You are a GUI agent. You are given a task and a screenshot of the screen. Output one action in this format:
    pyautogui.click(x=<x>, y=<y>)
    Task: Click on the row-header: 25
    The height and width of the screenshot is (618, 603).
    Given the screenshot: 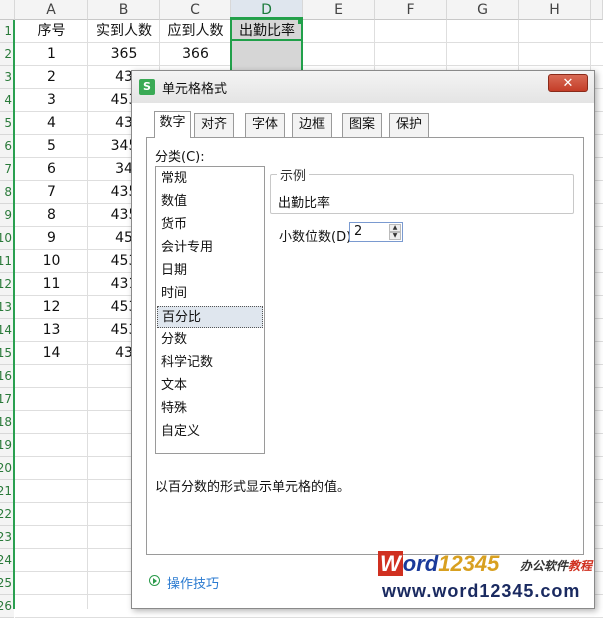 What is the action you would take?
    pyautogui.click(x=7, y=583)
    